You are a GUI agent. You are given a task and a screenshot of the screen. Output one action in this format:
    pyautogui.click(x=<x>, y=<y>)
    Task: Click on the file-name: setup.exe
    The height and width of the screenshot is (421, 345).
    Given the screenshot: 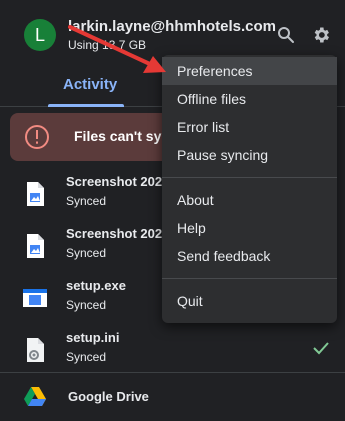 What is the action you would take?
    pyautogui.click(x=96, y=285)
    